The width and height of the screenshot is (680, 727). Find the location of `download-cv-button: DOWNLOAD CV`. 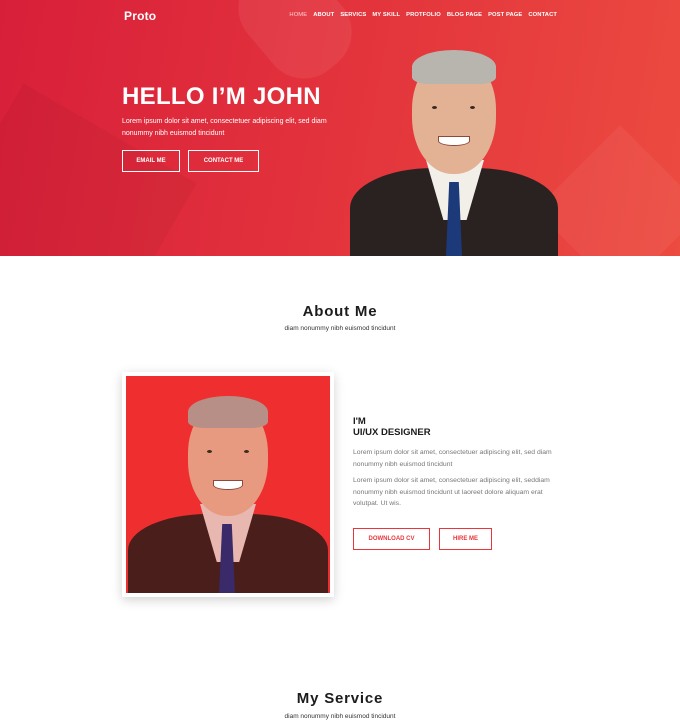

download-cv-button: DOWNLOAD CV is located at coordinates (391, 539).